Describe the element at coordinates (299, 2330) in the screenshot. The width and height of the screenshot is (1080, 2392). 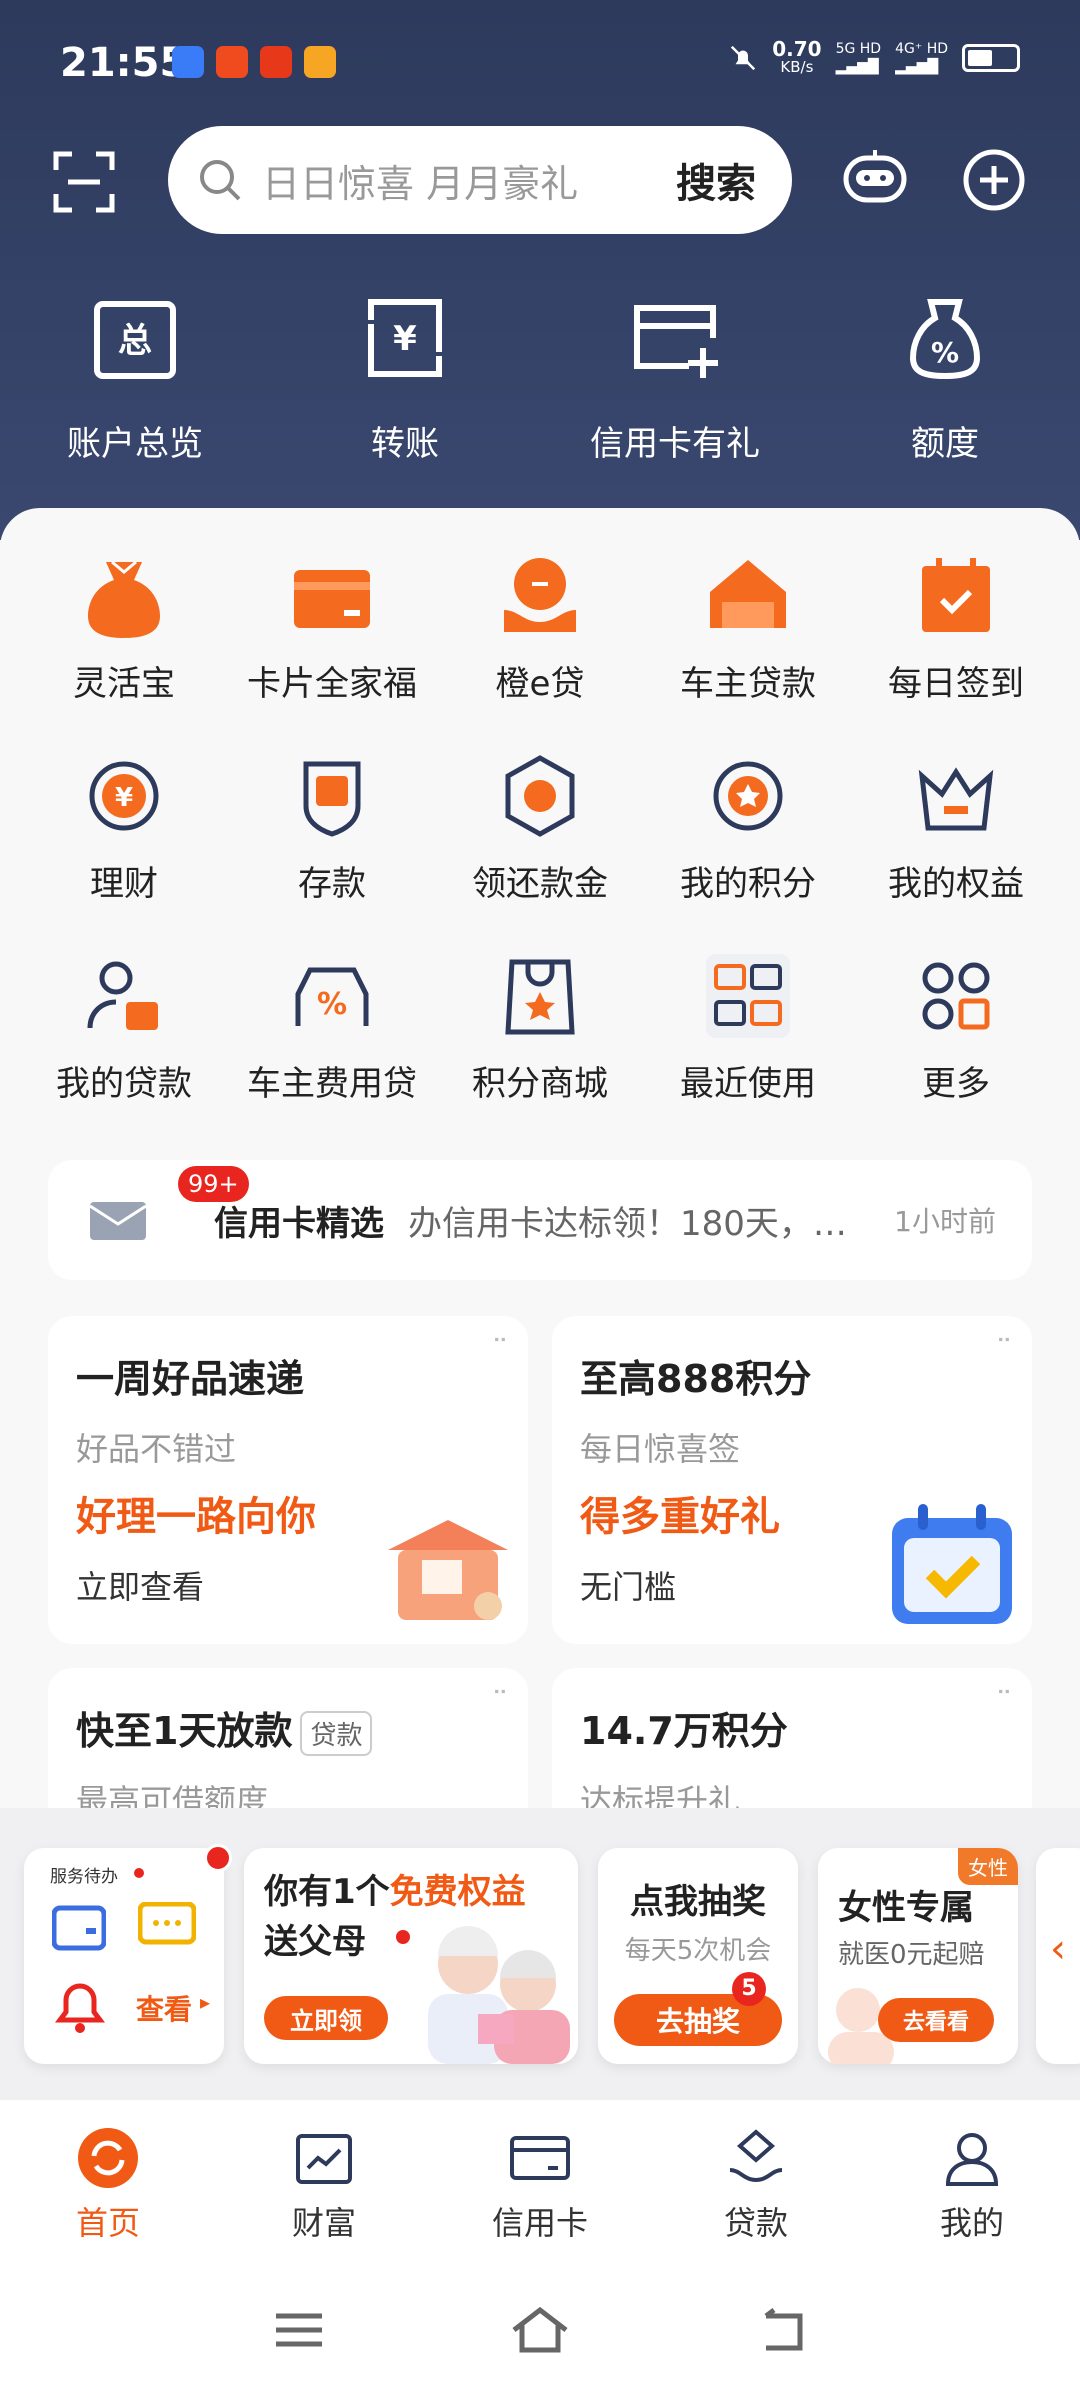
I see `menu-icon` at that location.